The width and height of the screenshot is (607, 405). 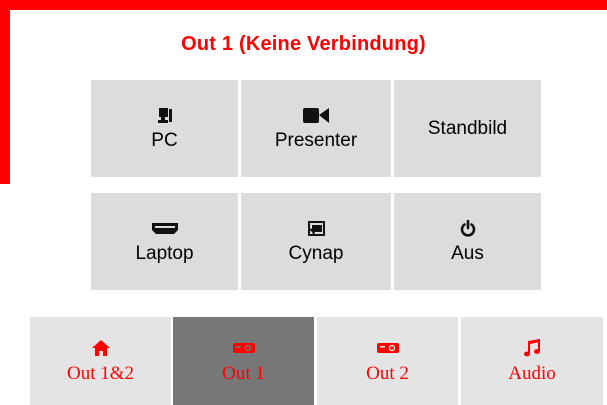 I want to click on power-icon, so click(x=468, y=229).